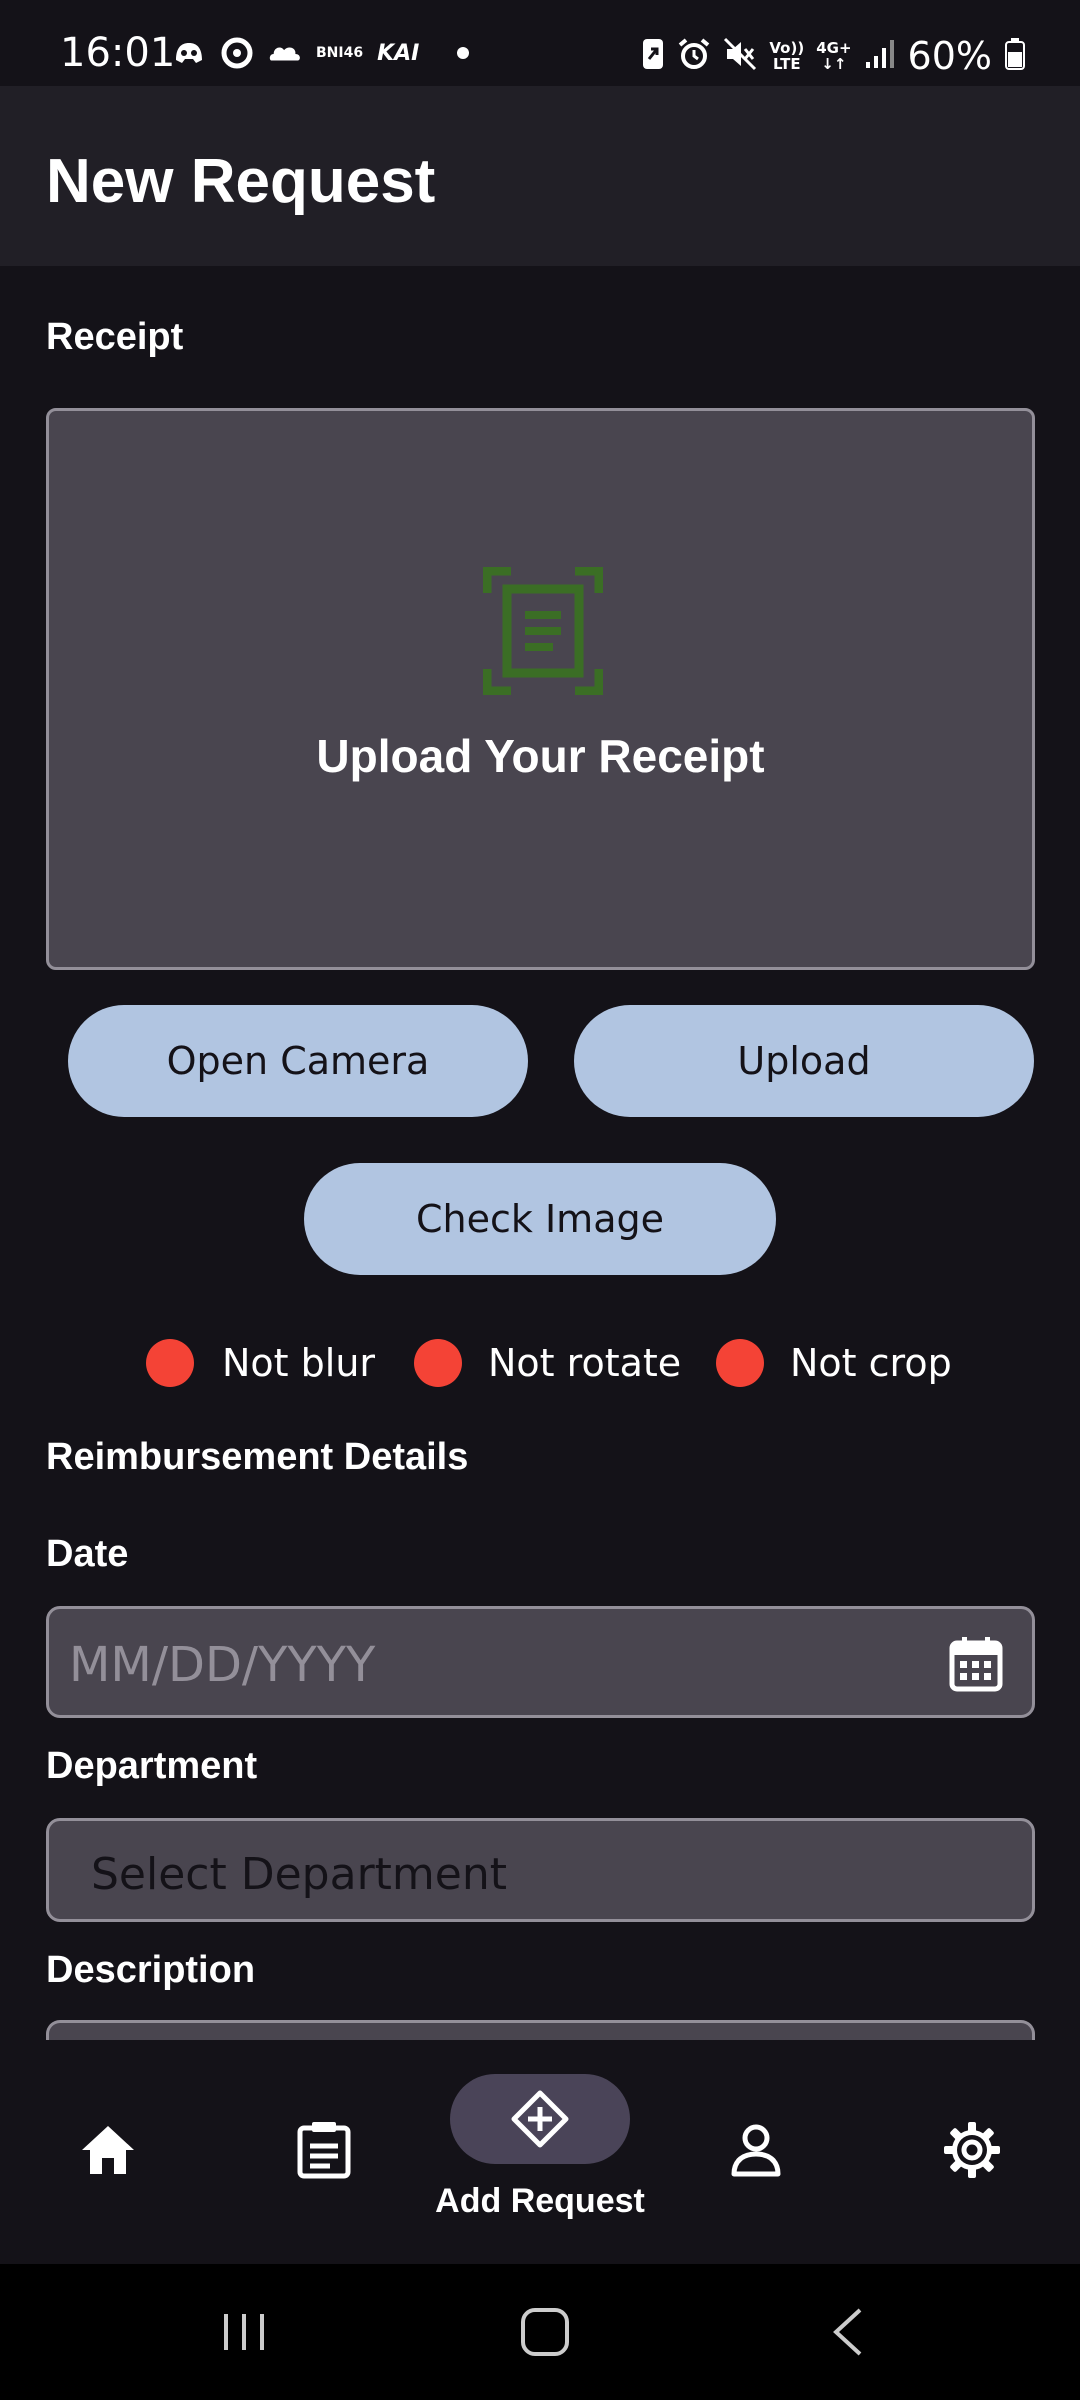  I want to click on status-bar: 16:01 BNI46 KAI Vo)) LTE 4G+ ↓↑ 60%, so click(540, 43).